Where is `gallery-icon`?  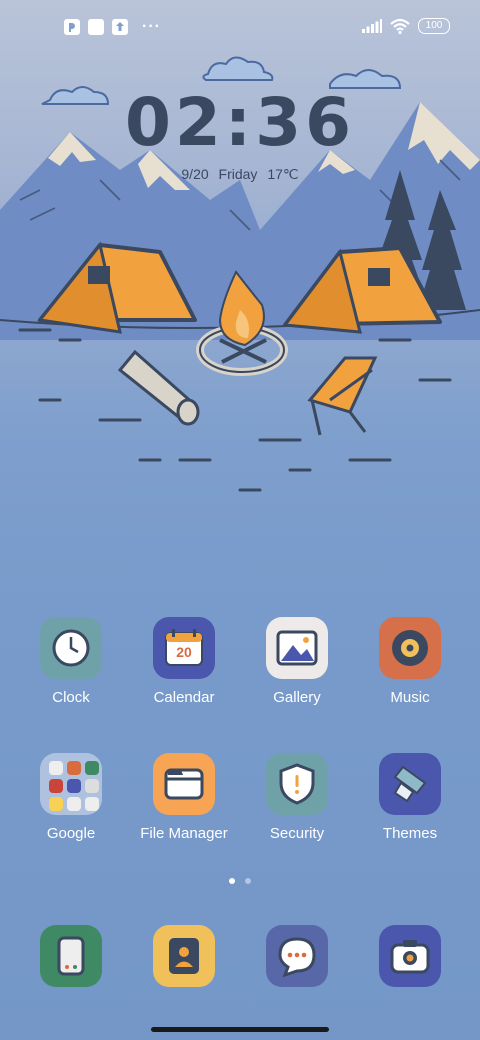 gallery-icon is located at coordinates (297, 648).